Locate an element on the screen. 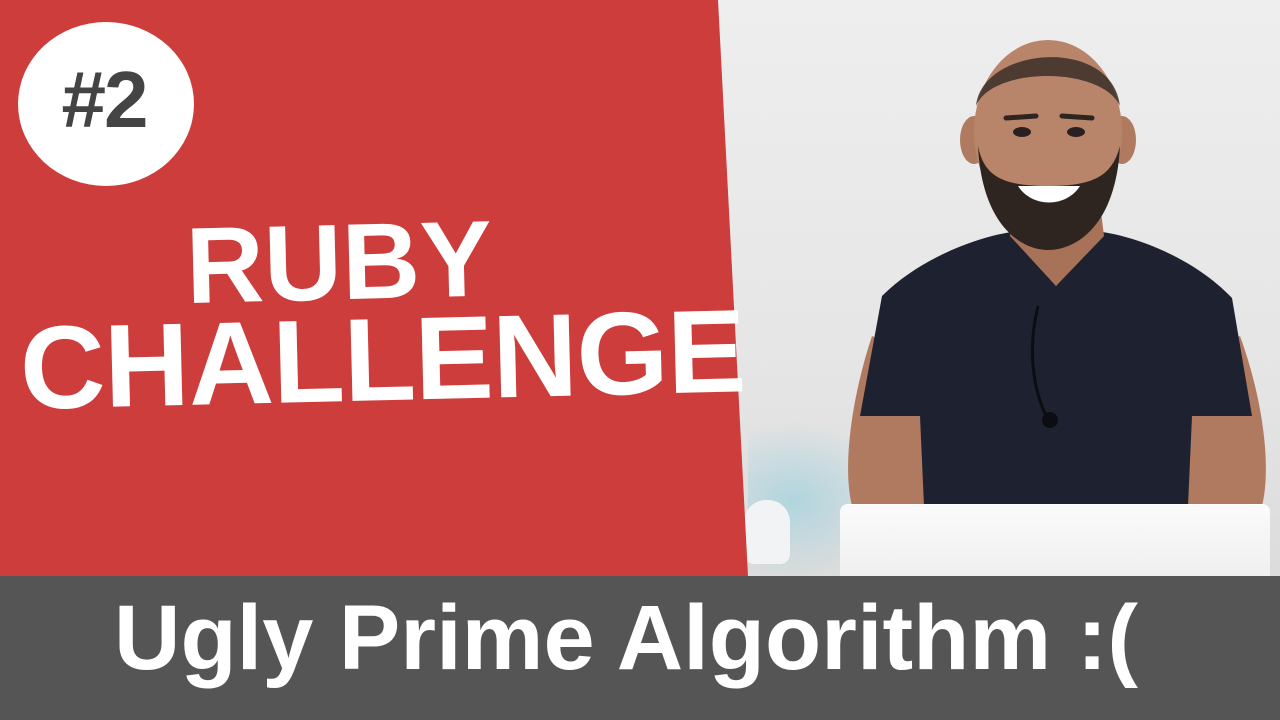 The width and height of the screenshot is (1280, 720). video-caption: Ugly Prime Algorithm :( is located at coordinates (626, 638).